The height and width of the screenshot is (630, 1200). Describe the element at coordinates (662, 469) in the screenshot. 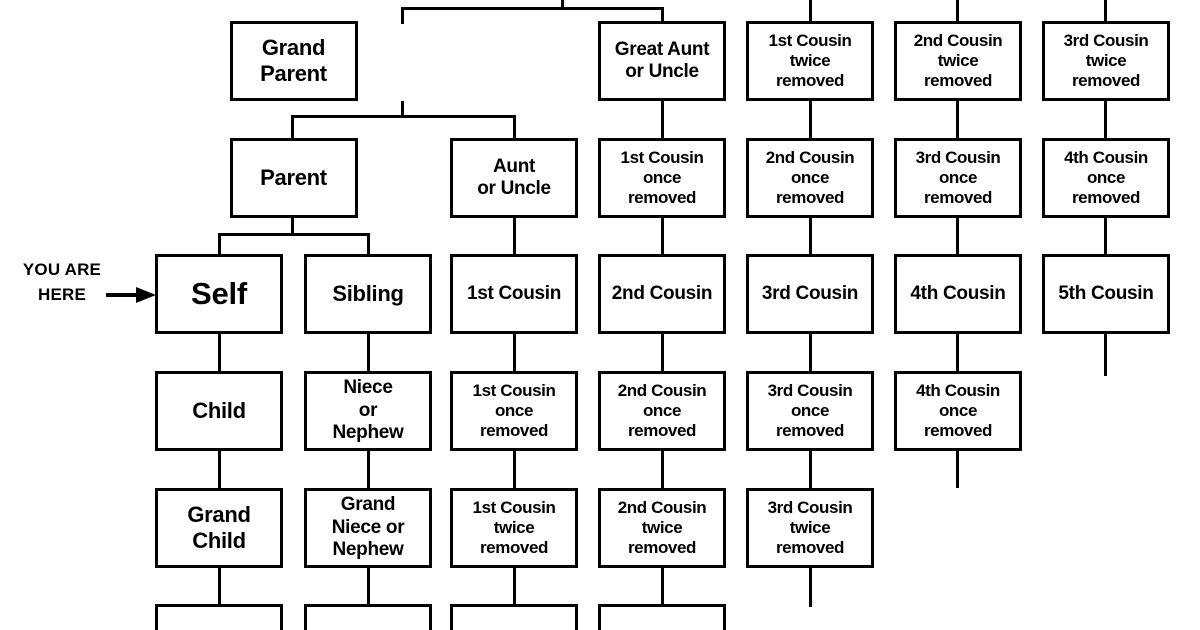

I see `connector-c2-1r-to-c2-2r` at that location.